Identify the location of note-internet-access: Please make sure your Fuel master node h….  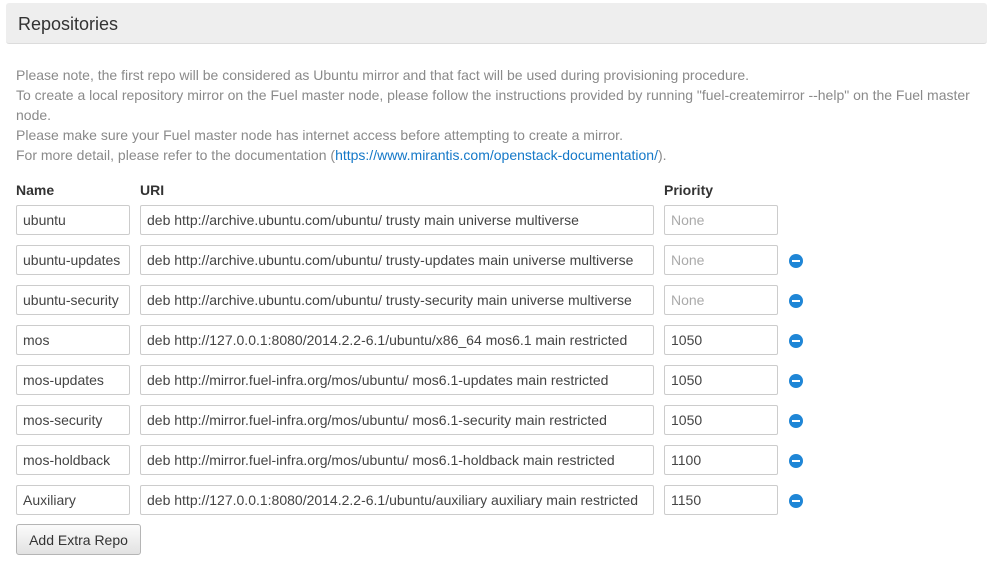
(319, 135).